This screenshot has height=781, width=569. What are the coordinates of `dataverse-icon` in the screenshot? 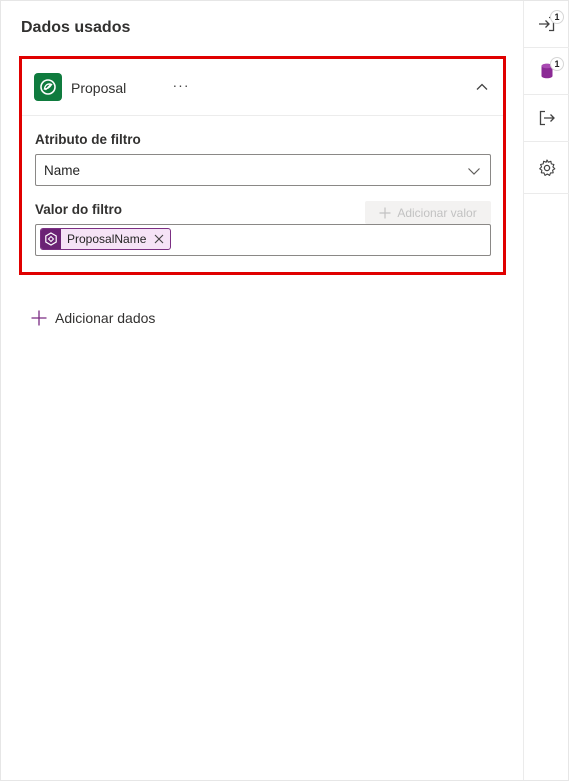 It's located at (48, 87).